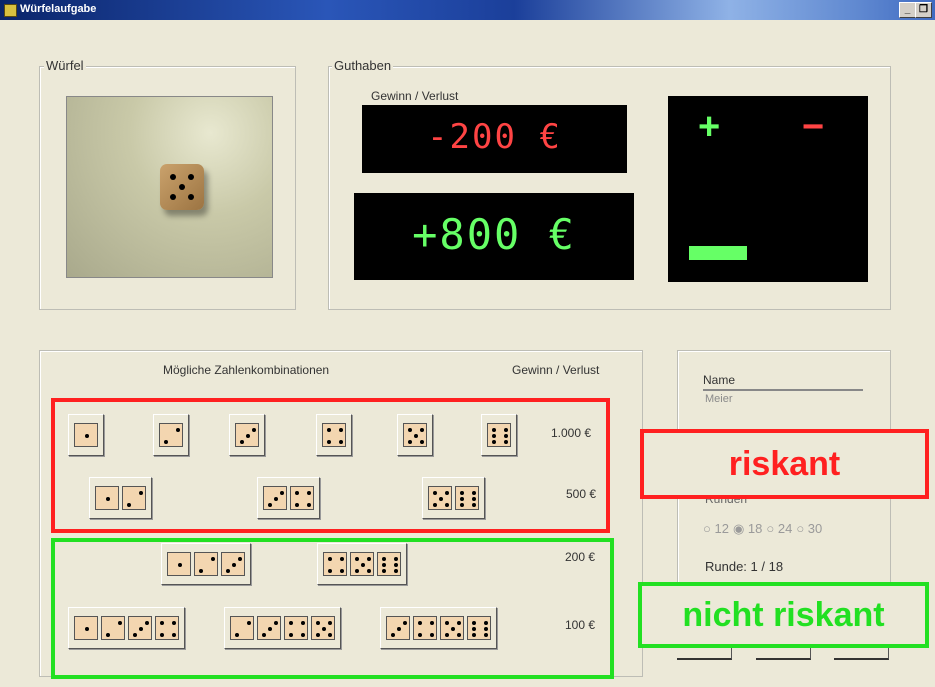 The width and height of the screenshot is (935, 687). Describe the element at coordinates (719, 399) in the screenshot. I see `name-field-value: Meier` at that location.